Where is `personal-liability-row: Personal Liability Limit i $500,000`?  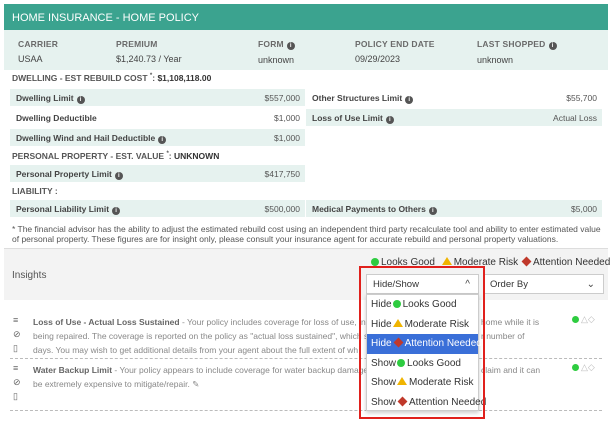 personal-liability-row: Personal Liability Limit i $500,000 is located at coordinates (157, 208).